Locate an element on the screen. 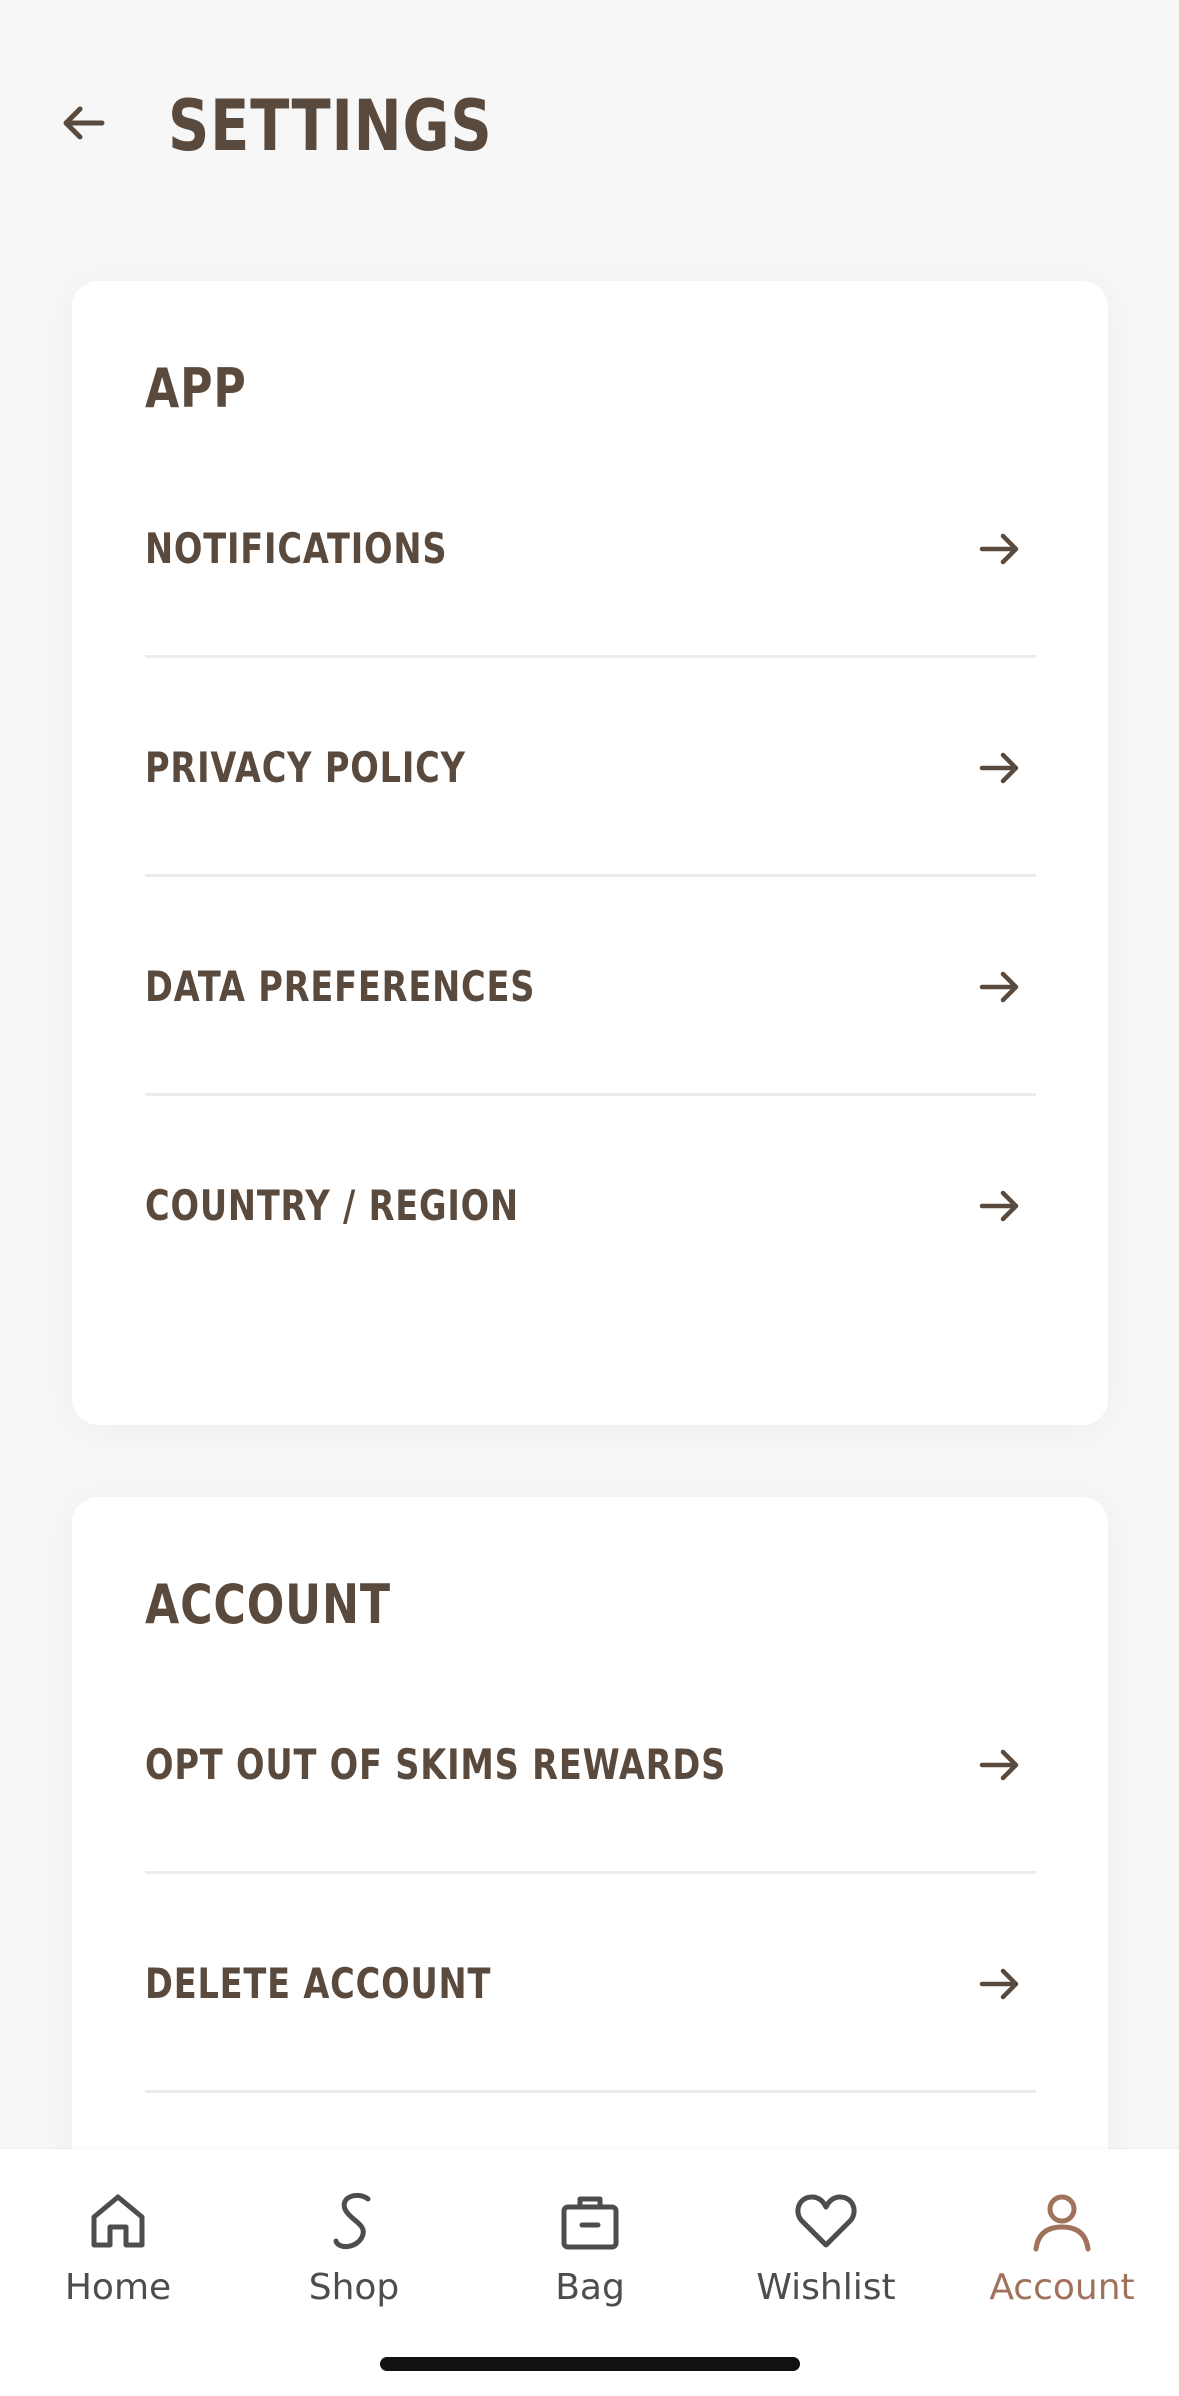 This screenshot has height=2396, width=1179. tab-account: Account is located at coordinates (1062, 2255).